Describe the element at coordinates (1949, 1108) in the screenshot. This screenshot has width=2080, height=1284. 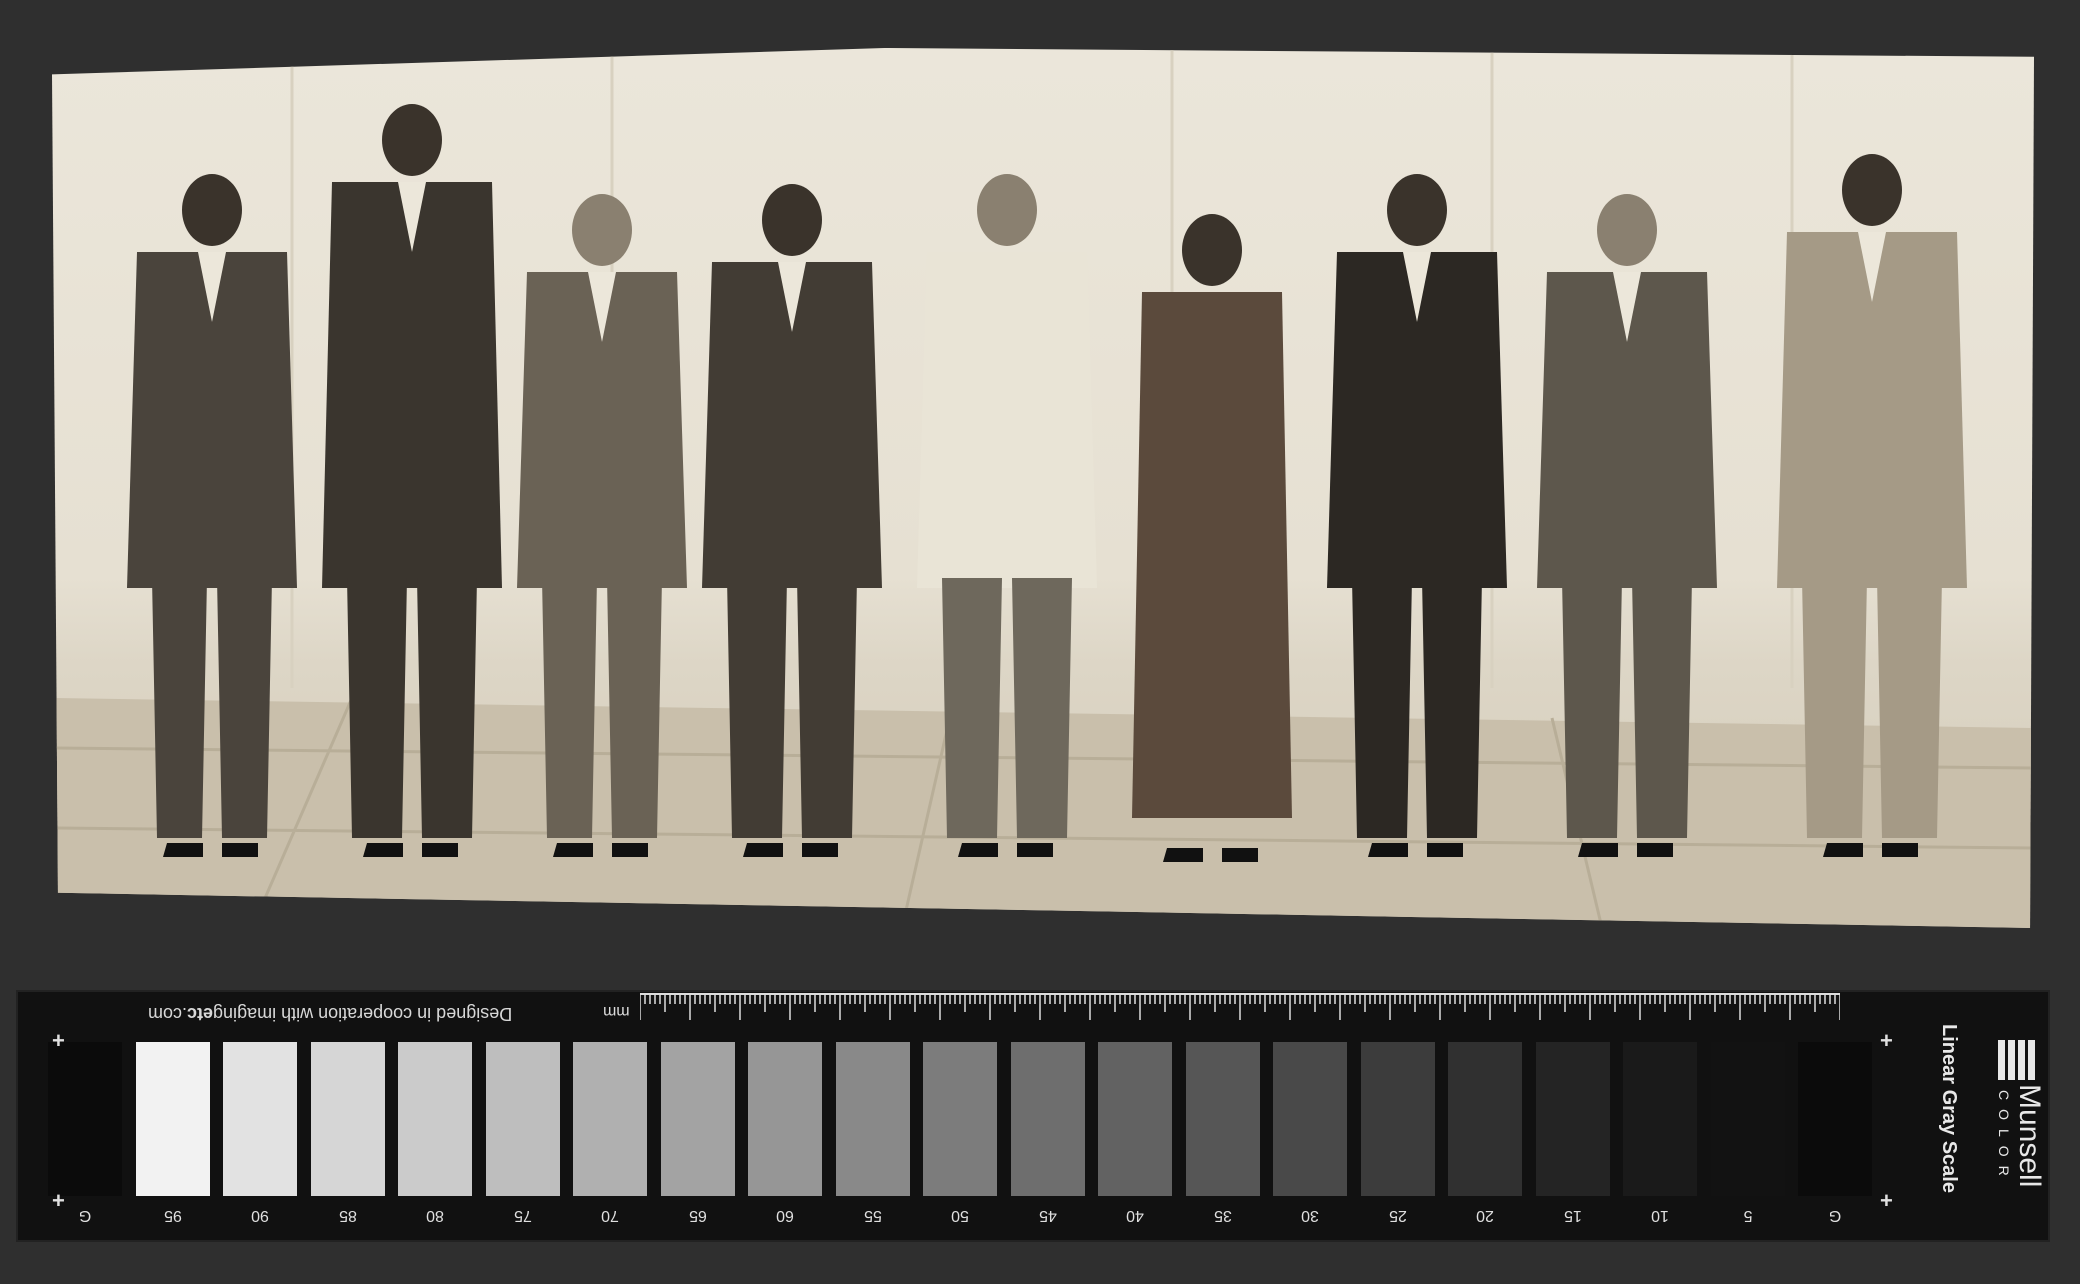
I see `scale-title: Linear Gray Scale` at that location.